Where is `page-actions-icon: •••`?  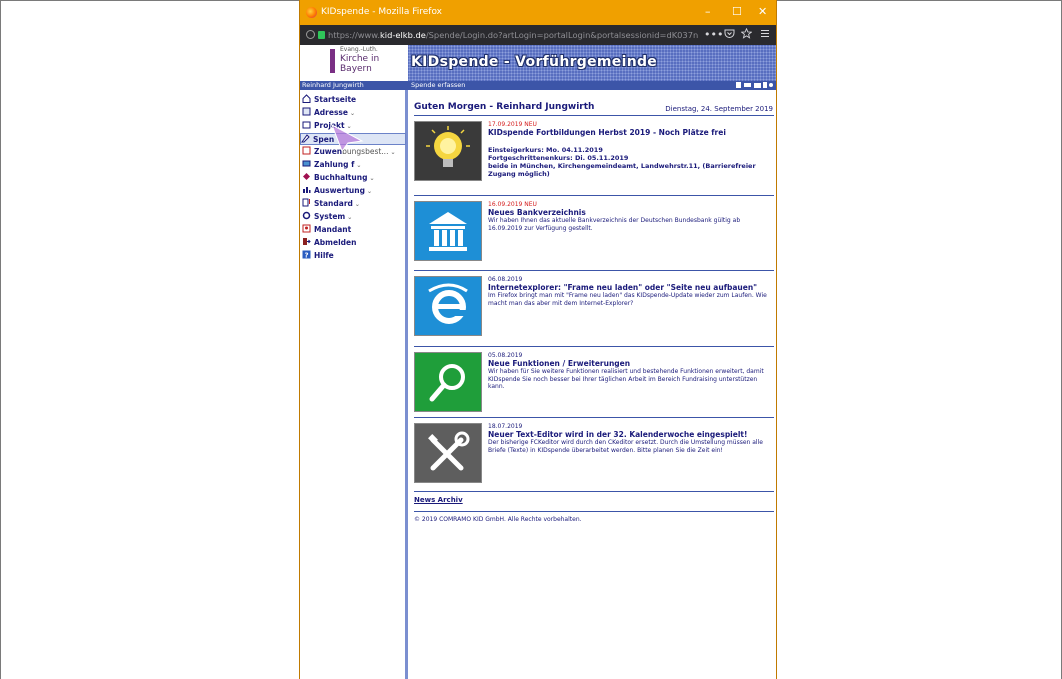
page-actions-icon: ••• is located at coordinates (713, 34).